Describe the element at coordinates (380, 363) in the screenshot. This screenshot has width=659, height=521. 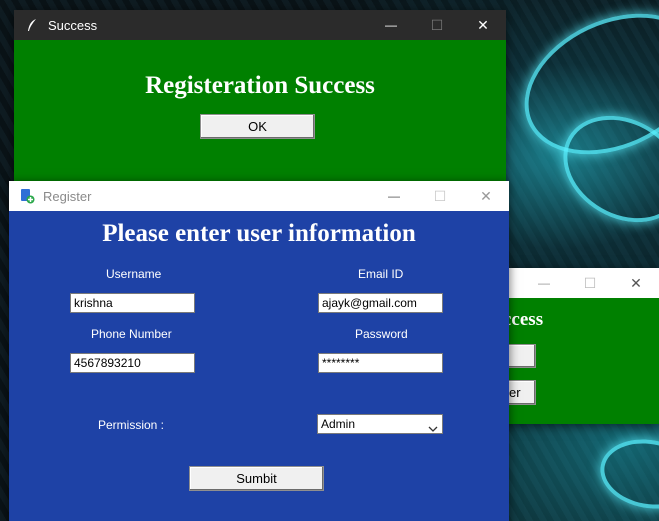
I see `password-field: ********` at that location.